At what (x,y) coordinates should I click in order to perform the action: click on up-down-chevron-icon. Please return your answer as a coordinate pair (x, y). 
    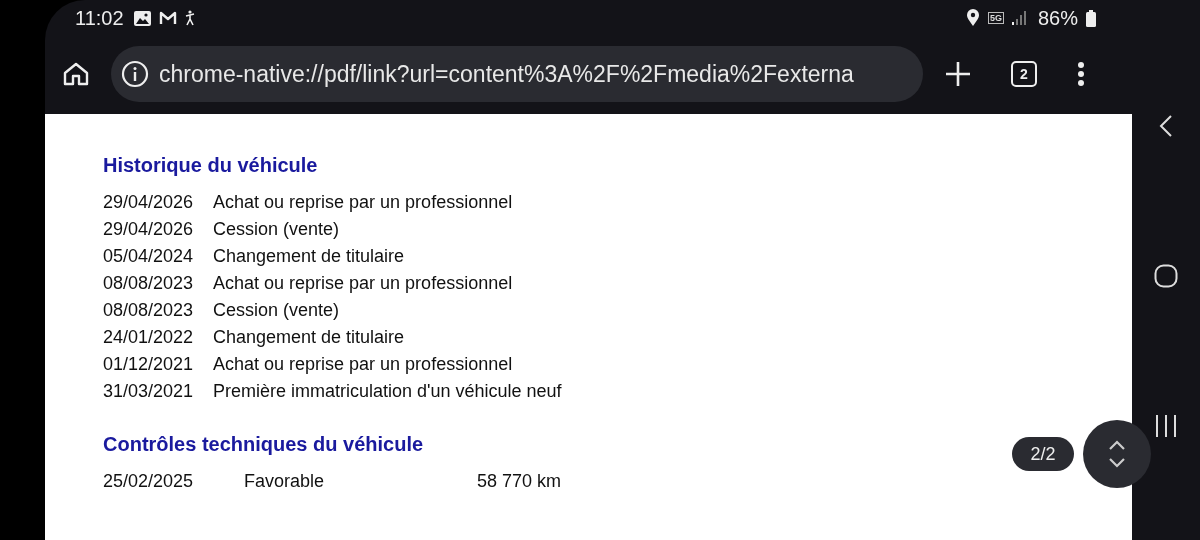
    Looking at the image, I should click on (1117, 454).